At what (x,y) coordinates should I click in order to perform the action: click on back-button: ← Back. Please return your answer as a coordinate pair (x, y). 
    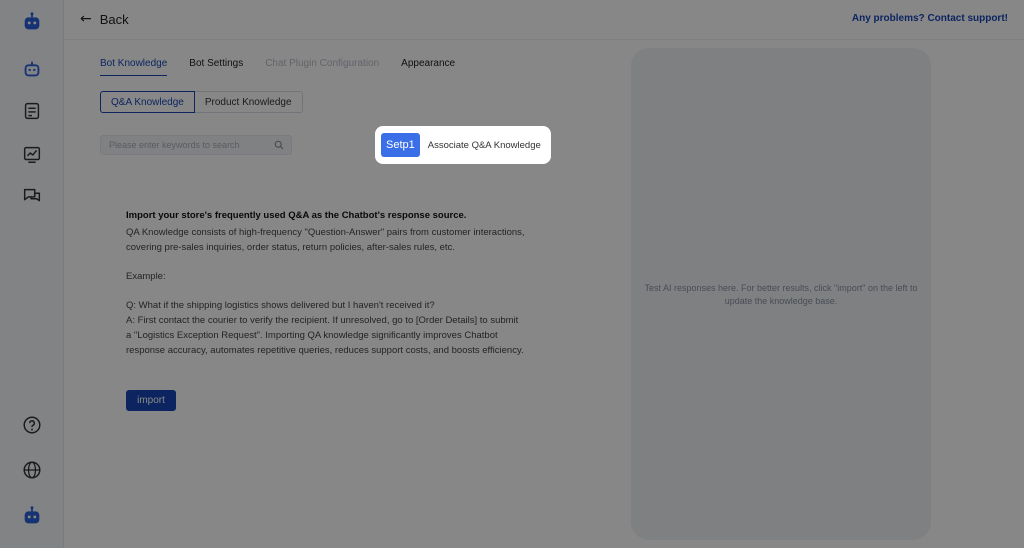
    Looking at the image, I should click on (104, 19).